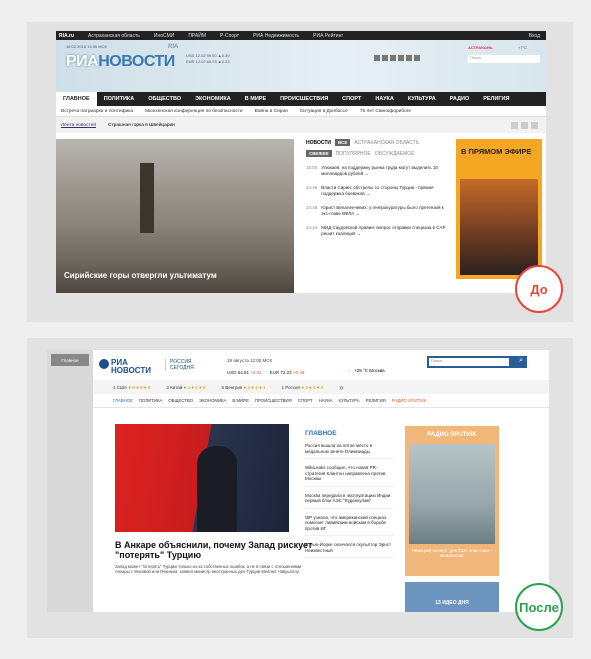 The image size is (591, 659). I want to click on subnav-item: 75 лет Свинофорибоге, so click(385, 111).